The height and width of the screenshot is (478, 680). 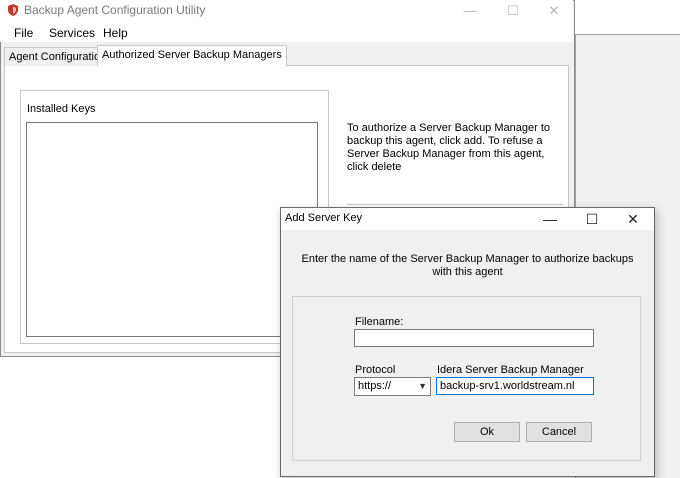 What do you see at coordinates (375, 386) in the screenshot?
I see `protocol-value: https://` at bounding box center [375, 386].